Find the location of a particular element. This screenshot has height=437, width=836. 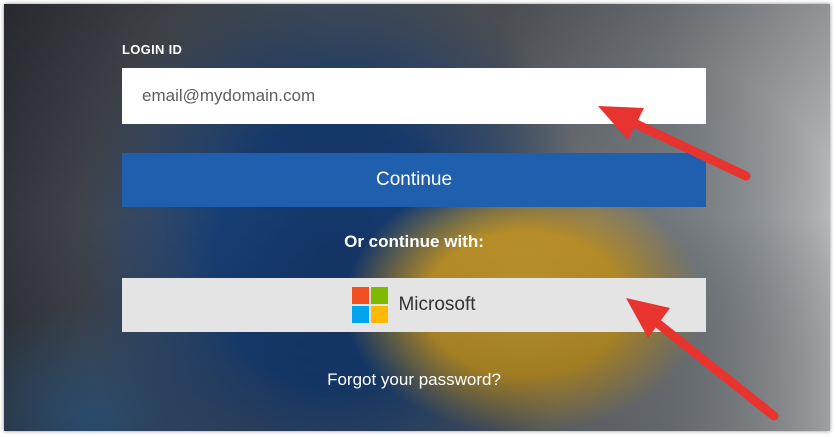

continue-button: Continue is located at coordinates (414, 180).